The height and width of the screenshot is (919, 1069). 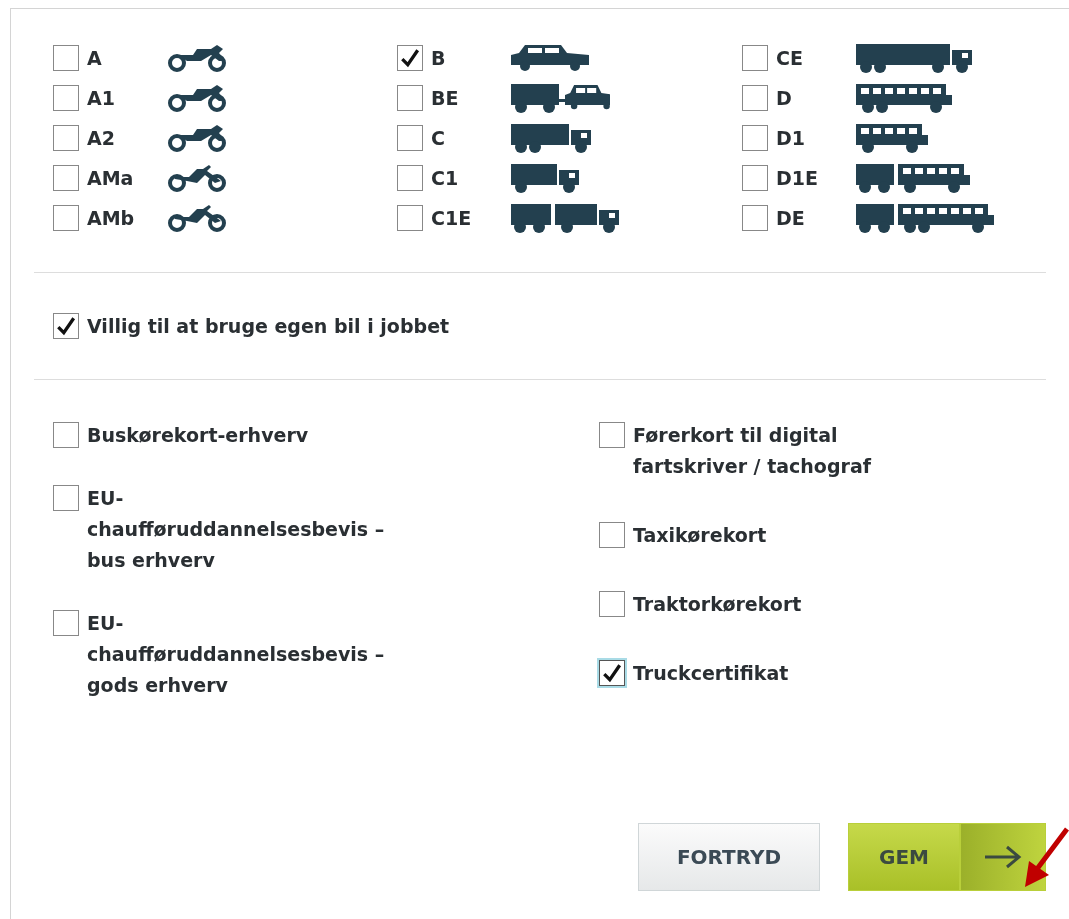 What do you see at coordinates (445, 178) in the screenshot?
I see `category-label: C1` at bounding box center [445, 178].